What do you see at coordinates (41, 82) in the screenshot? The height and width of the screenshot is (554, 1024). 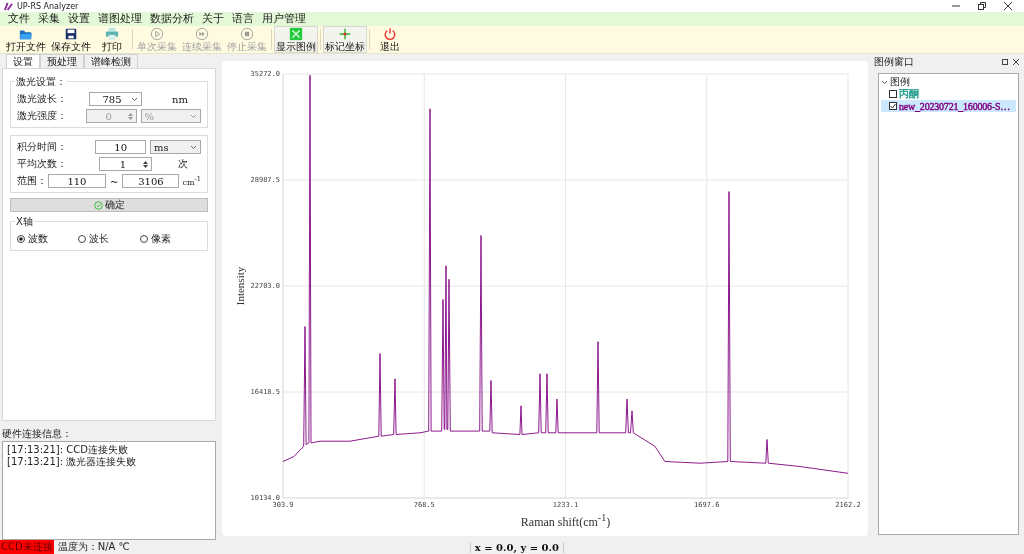 I see `group-title: 激光设置：` at bounding box center [41, 82].